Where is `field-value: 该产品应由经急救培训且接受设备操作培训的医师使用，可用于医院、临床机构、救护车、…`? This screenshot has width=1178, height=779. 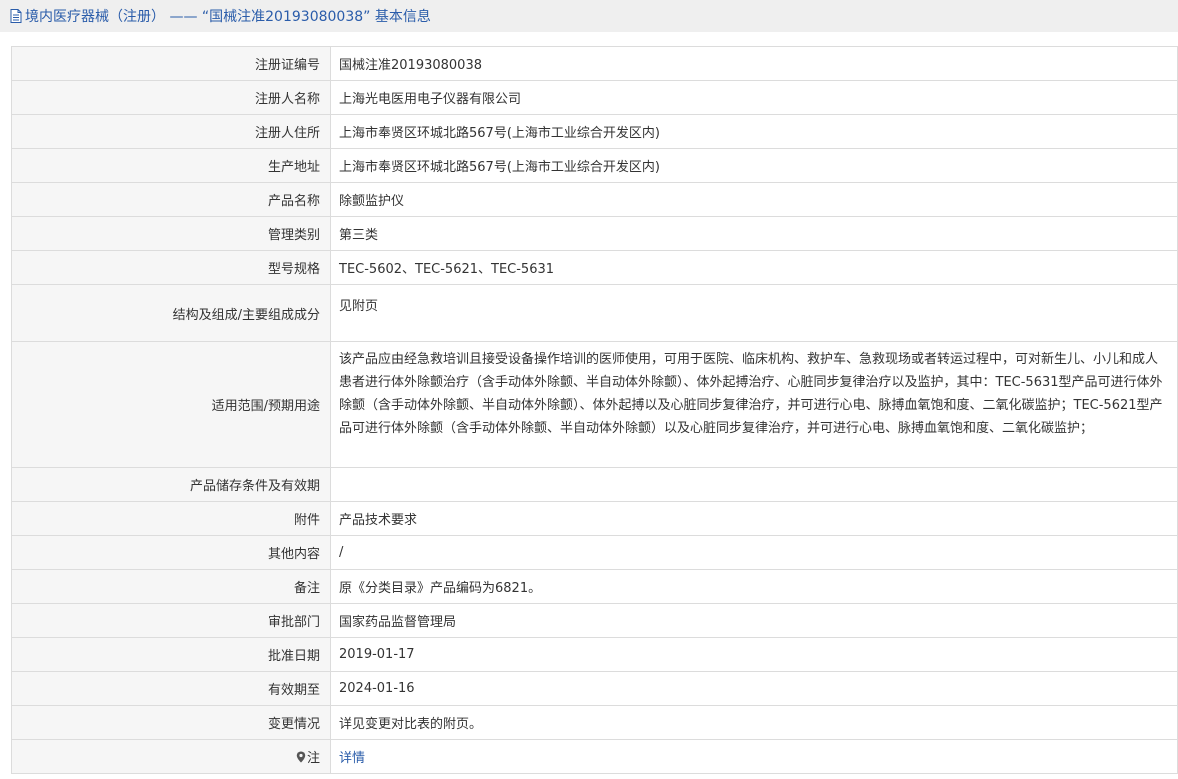
field-value: 该产品应由经急救培训且接受设备操作培训的医师使用，可用于医院、临床机构、救护车、… is located at coordinates (754, 404).